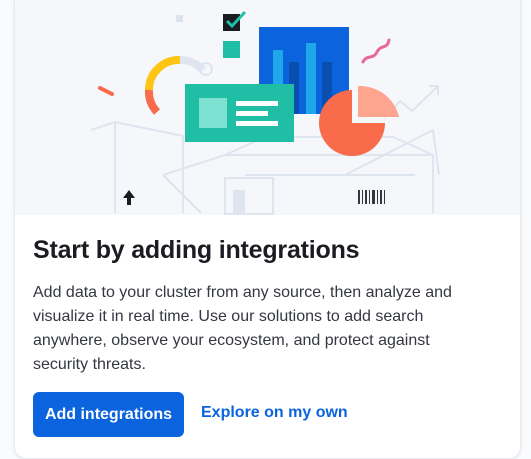 Image resolution: width=531 pixels, height=459 pixels. What do you see at coordinates (235, 34) in the screenshot?
I see `checklist-icon` at bounding box center [235, 34].